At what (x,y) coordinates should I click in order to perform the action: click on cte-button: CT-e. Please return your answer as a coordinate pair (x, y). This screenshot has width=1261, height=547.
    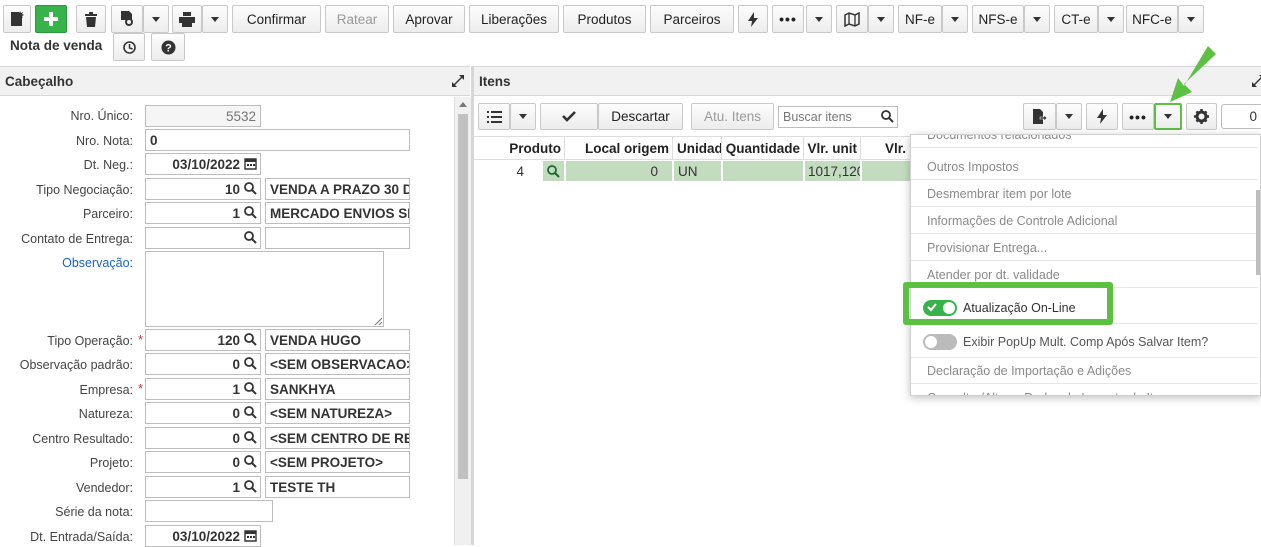
    Looking at the image, I should click on (1076, 19).